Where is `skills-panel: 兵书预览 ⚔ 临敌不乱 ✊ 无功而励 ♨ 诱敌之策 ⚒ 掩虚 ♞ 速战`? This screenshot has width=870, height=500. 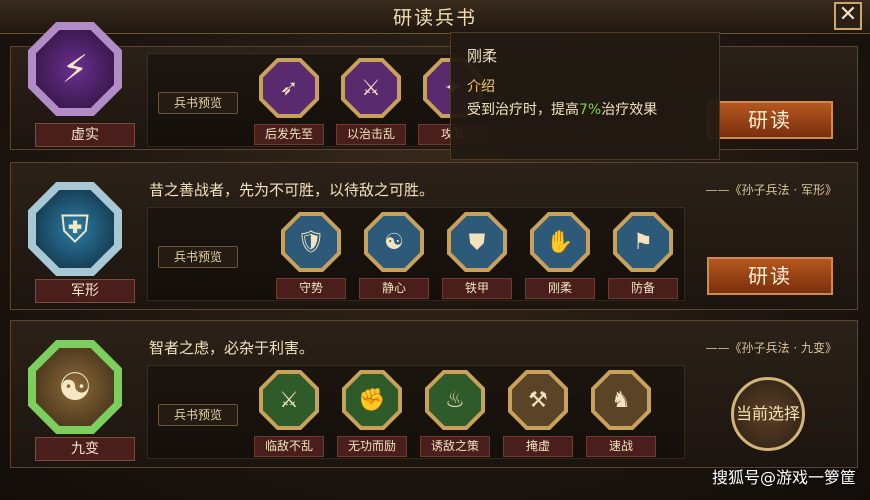 skills-panel: 兵书预览 ⚔ 临敌不乱 ✊ 无功而励 ♨ 诱敌之策 ⚒ 掩虚 ♞ 速战 is located at coordinates (416, 412).